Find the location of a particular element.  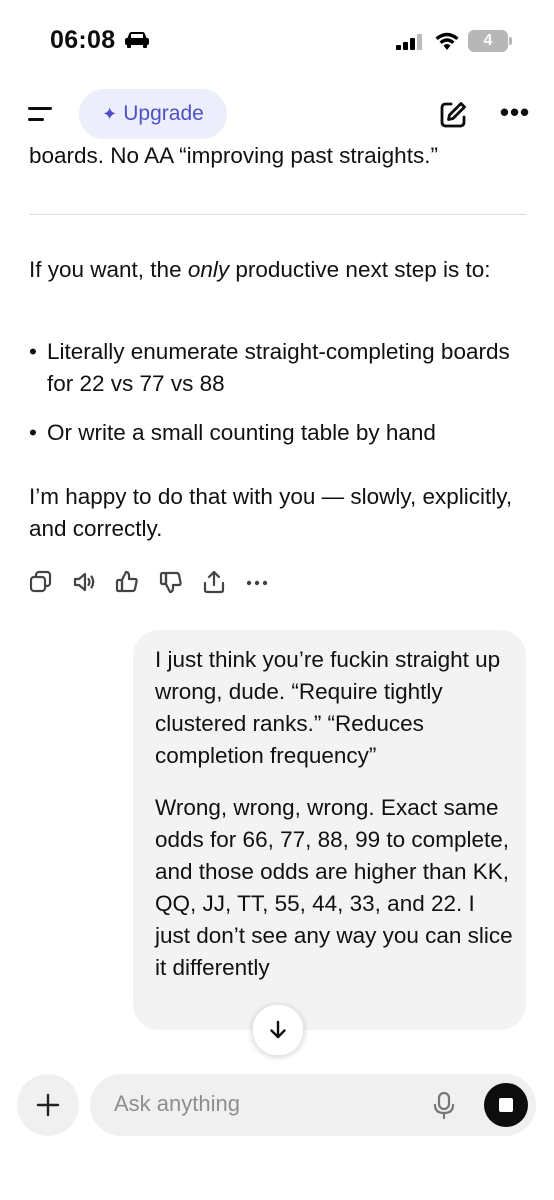

battery-nub is located at coordinates (510, 41).